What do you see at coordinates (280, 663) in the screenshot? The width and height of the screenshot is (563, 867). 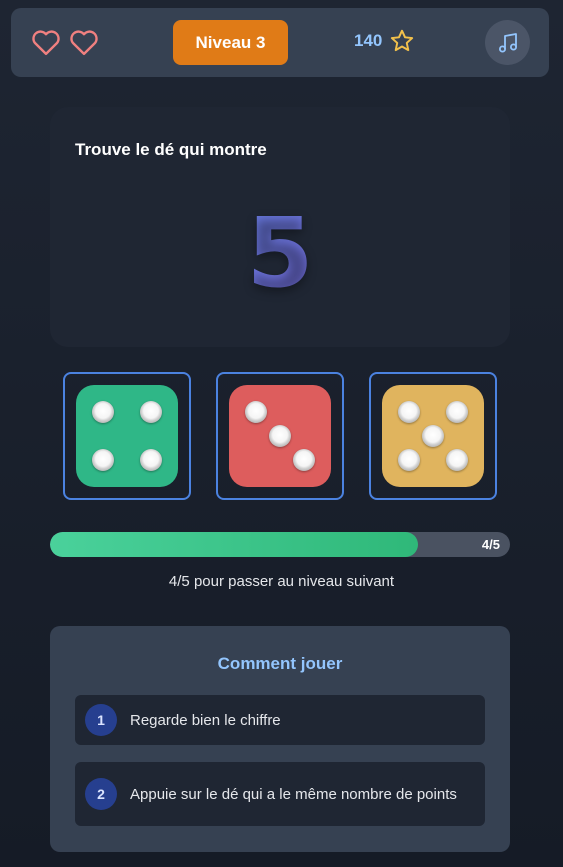 I see `how-to-play-title: Comment jouer` at bounding box center [280, 663].